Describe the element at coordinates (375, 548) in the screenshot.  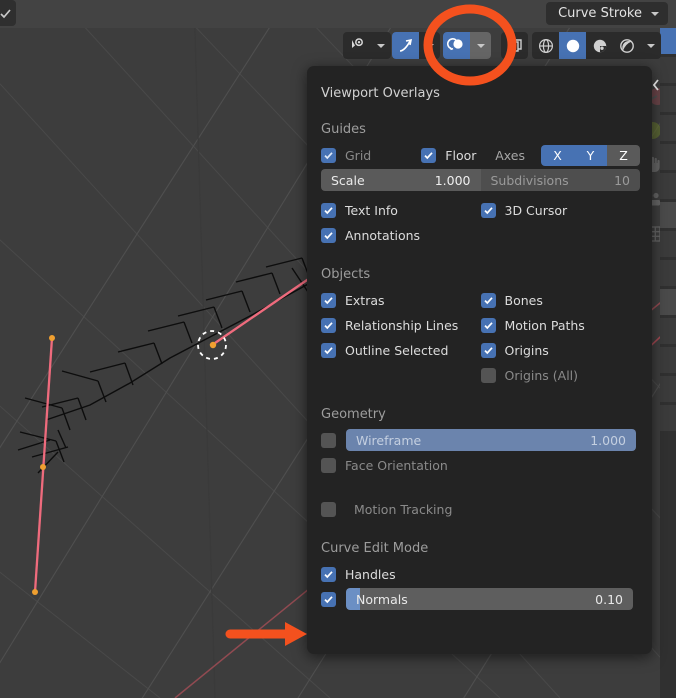
I see `section-heading-curve-edit-mode: Curve Edit Mode` at that location.